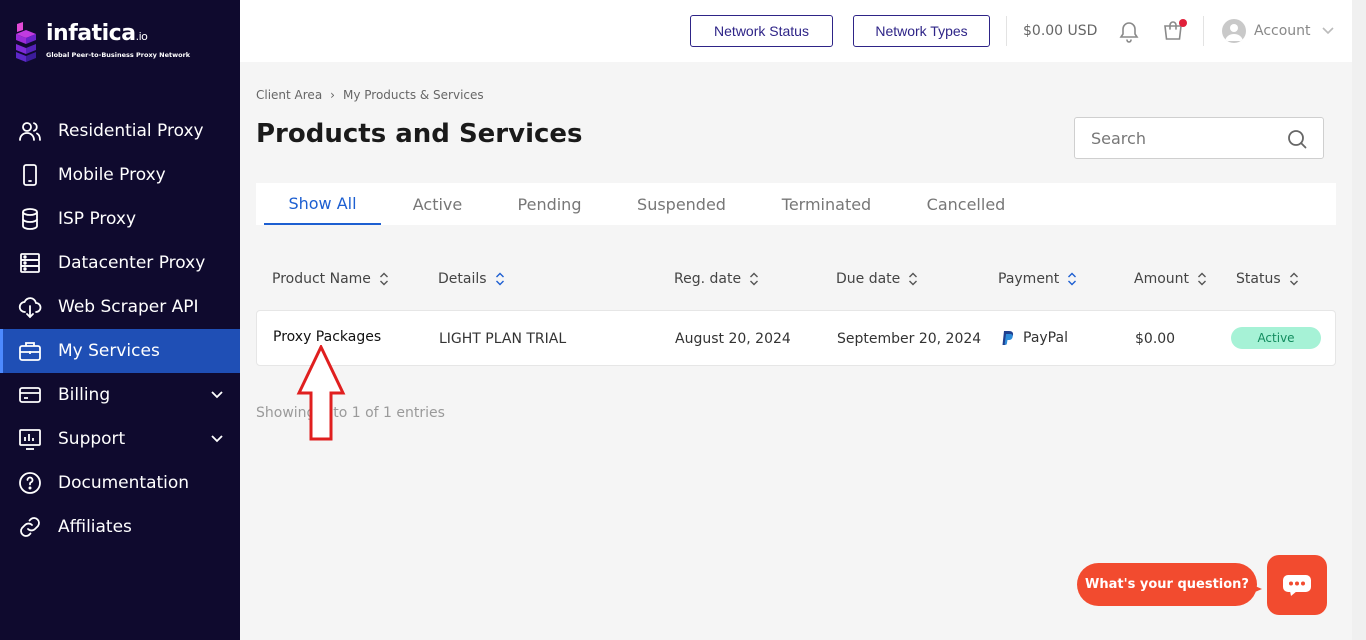 The width and height of the screenshot is (1366, 640). I want to click on header-label: Due date, so click(868, 279).